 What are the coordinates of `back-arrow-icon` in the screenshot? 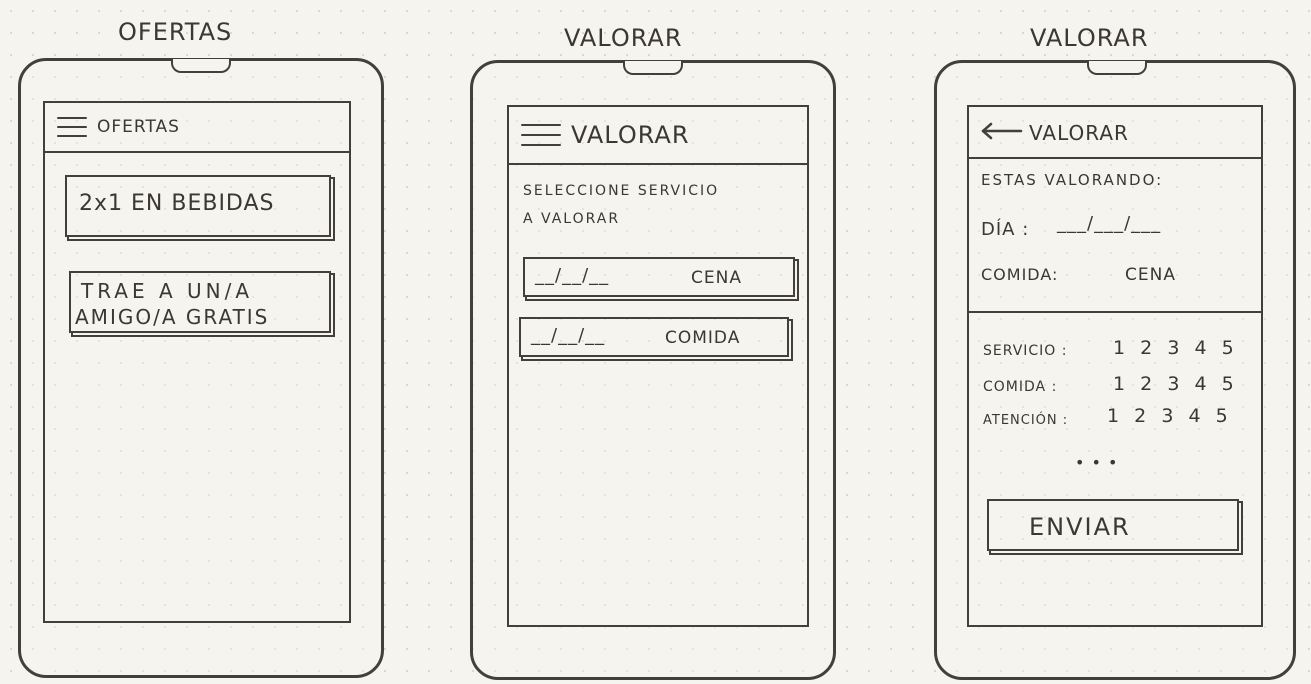 It's located at (1001, 133).